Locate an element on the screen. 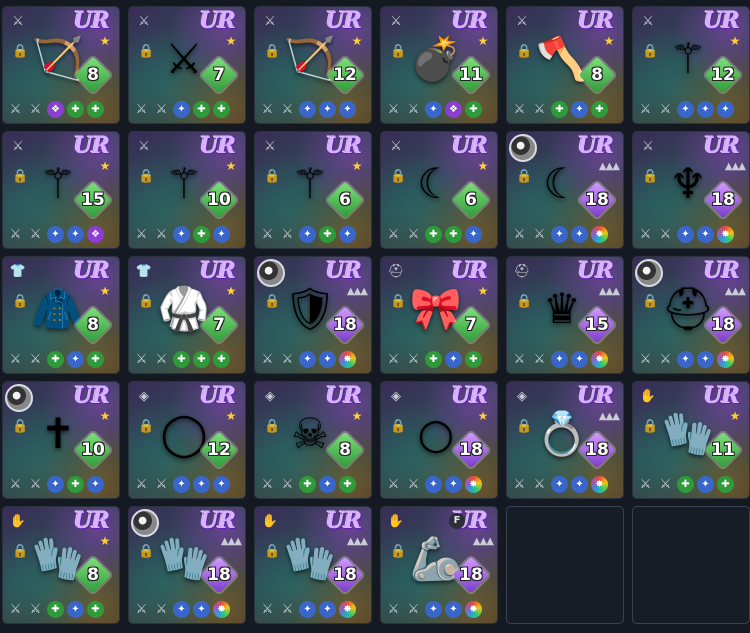  equipment-card: 🔒 UR ▲▲▲ 🛡 18 ⚔ ⚔ ✦ ✦ ✸ is located at coordinates (313, 315).